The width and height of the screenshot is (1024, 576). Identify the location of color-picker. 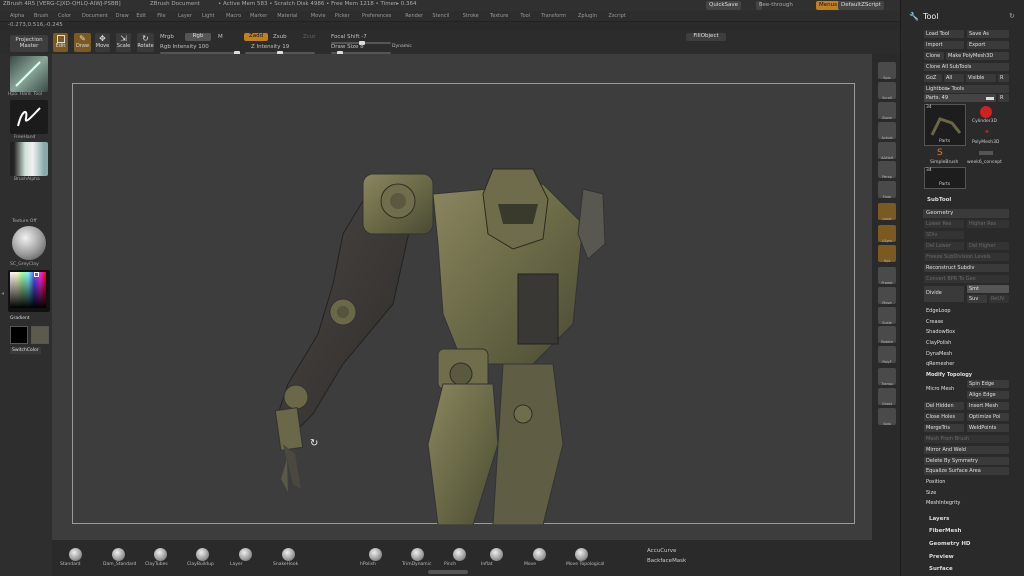
(29, 291).